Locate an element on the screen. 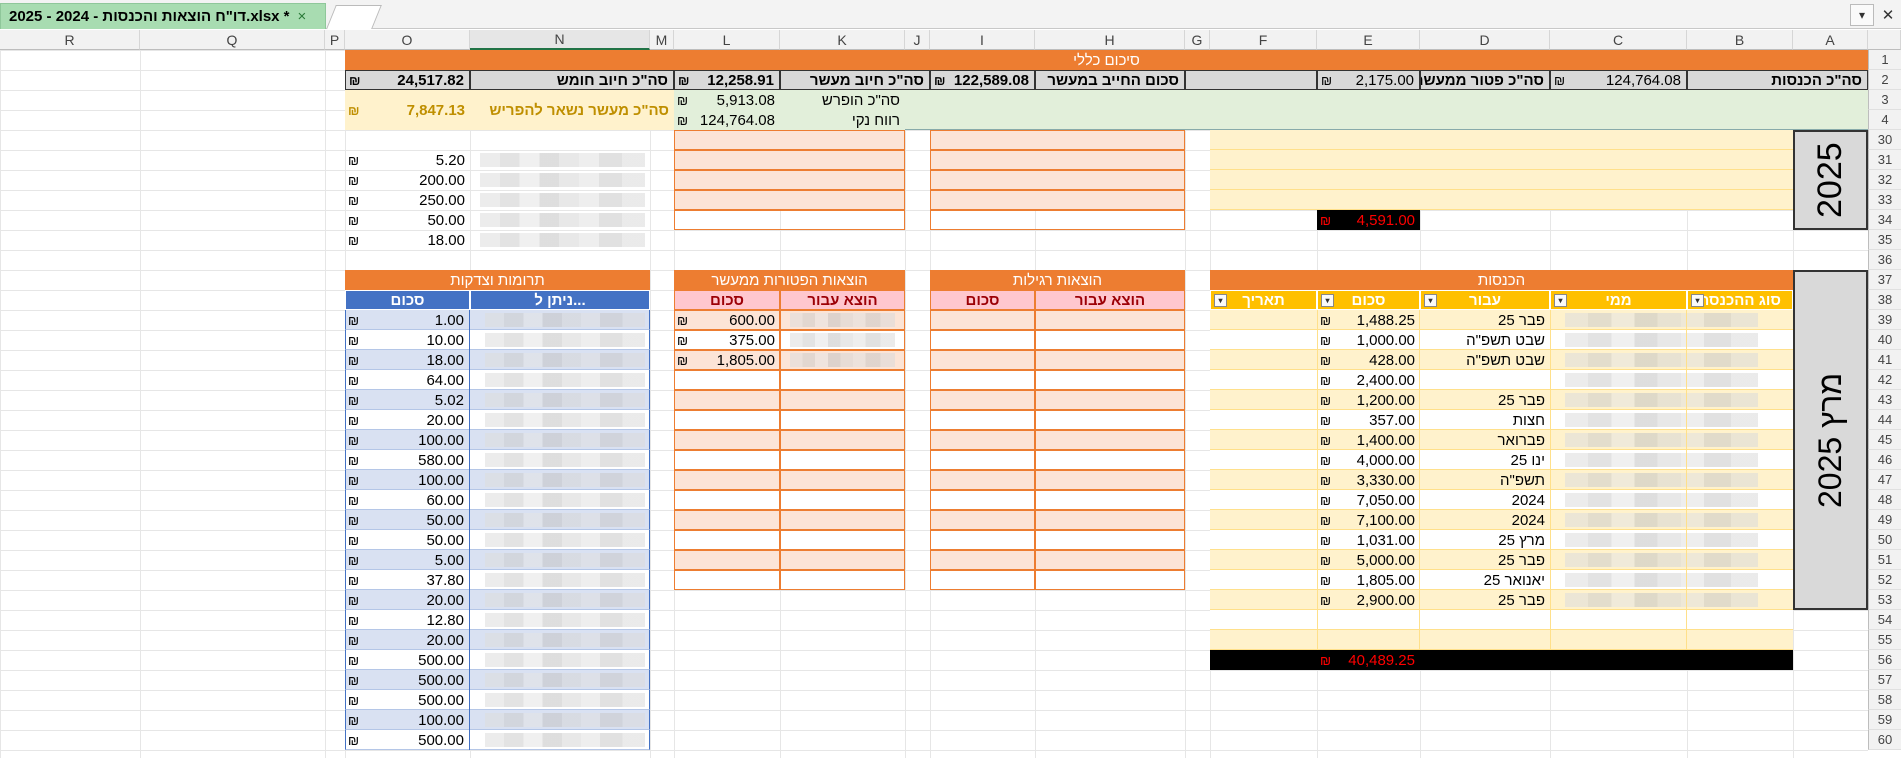 The width and height of the screenshot is (1901, 758). row-header-2: 2 is located at coordinates (1884, 80).